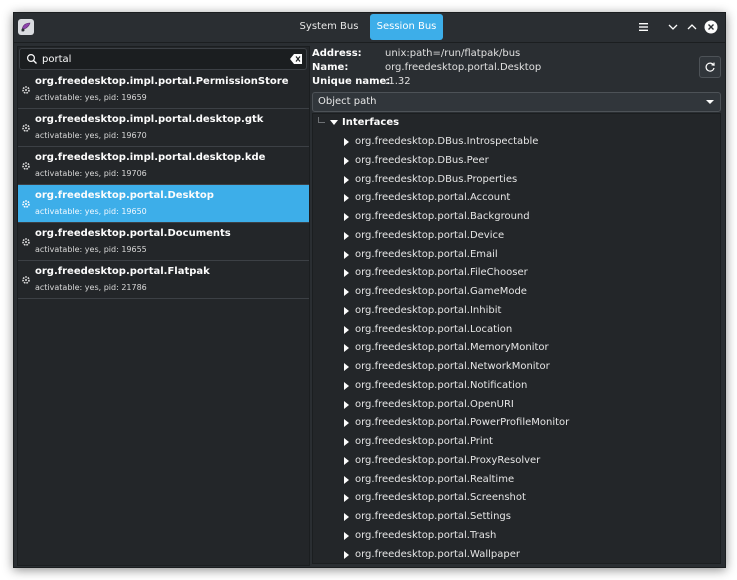 The width and height of the screenshot is (737, 580). Describe the element at coordinates (710, 102) in the screenshot. I see `chevron-down-icon` at that location.